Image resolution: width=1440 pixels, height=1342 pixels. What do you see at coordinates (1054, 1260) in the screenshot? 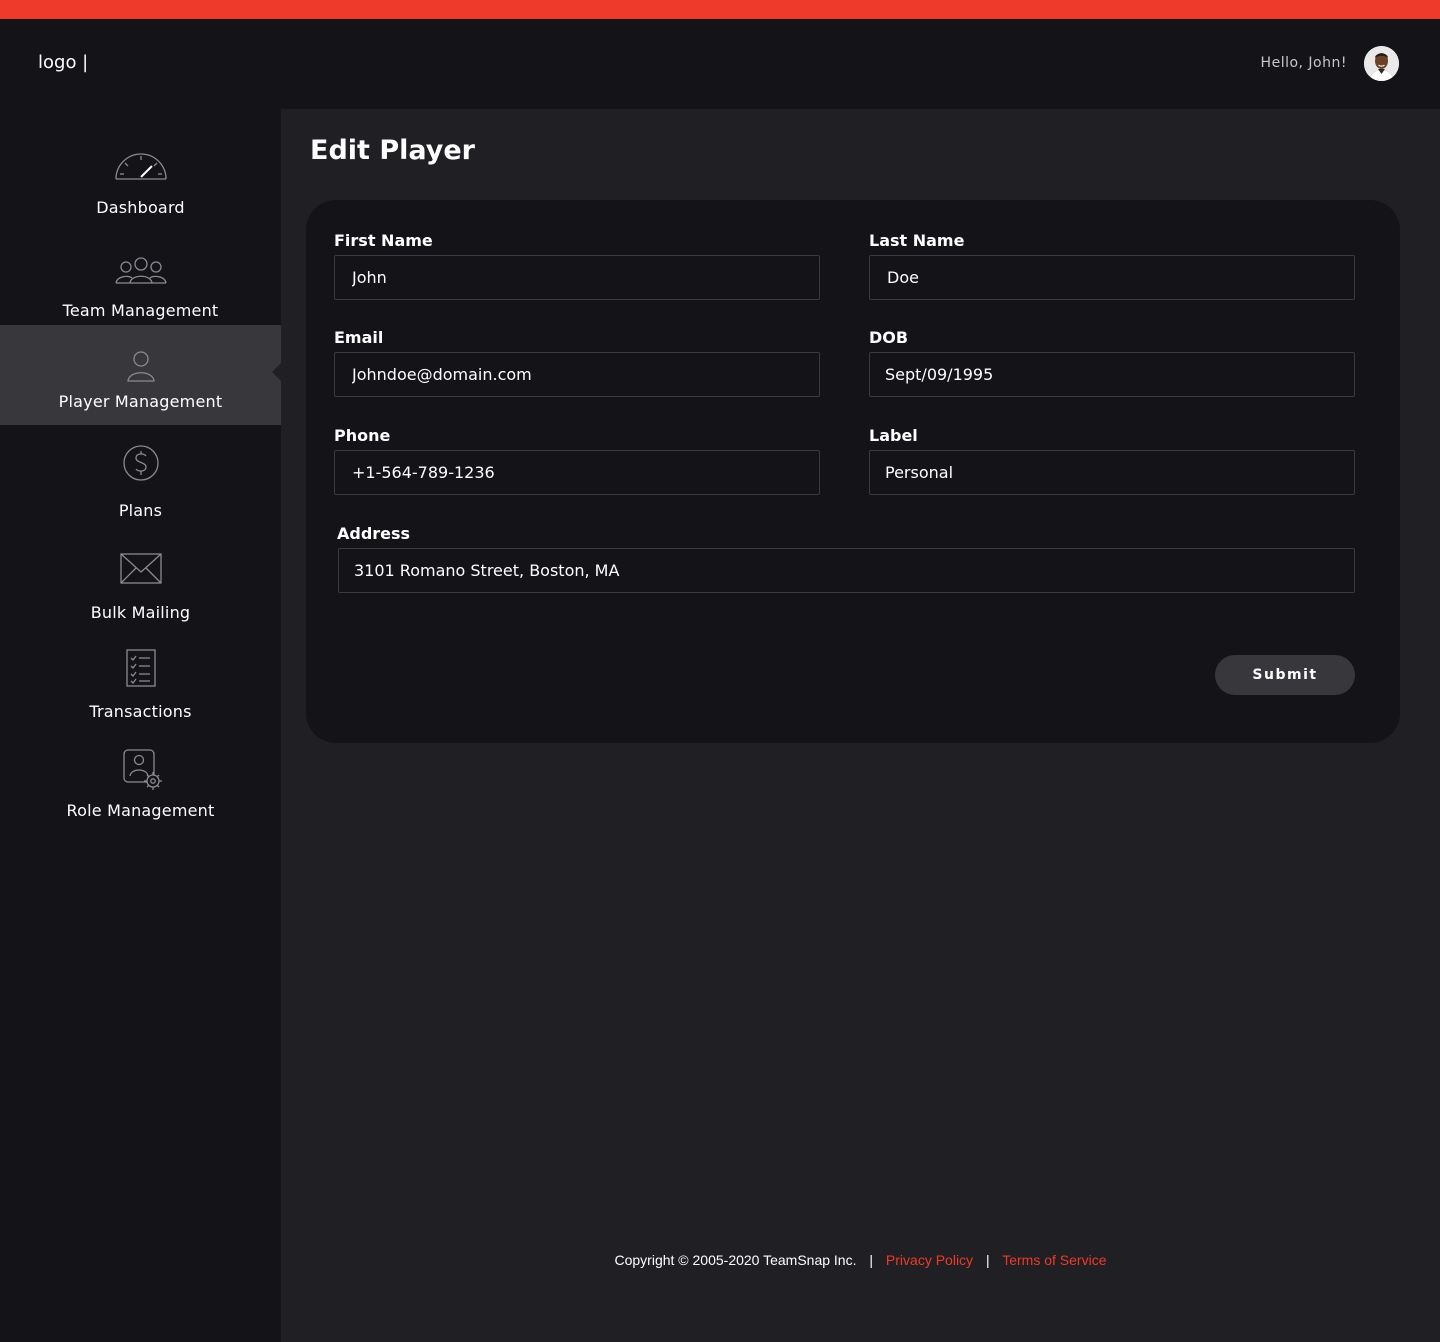
I see `terms-of-service-link: Terms of Service` at bounding box center [1054, 1260].